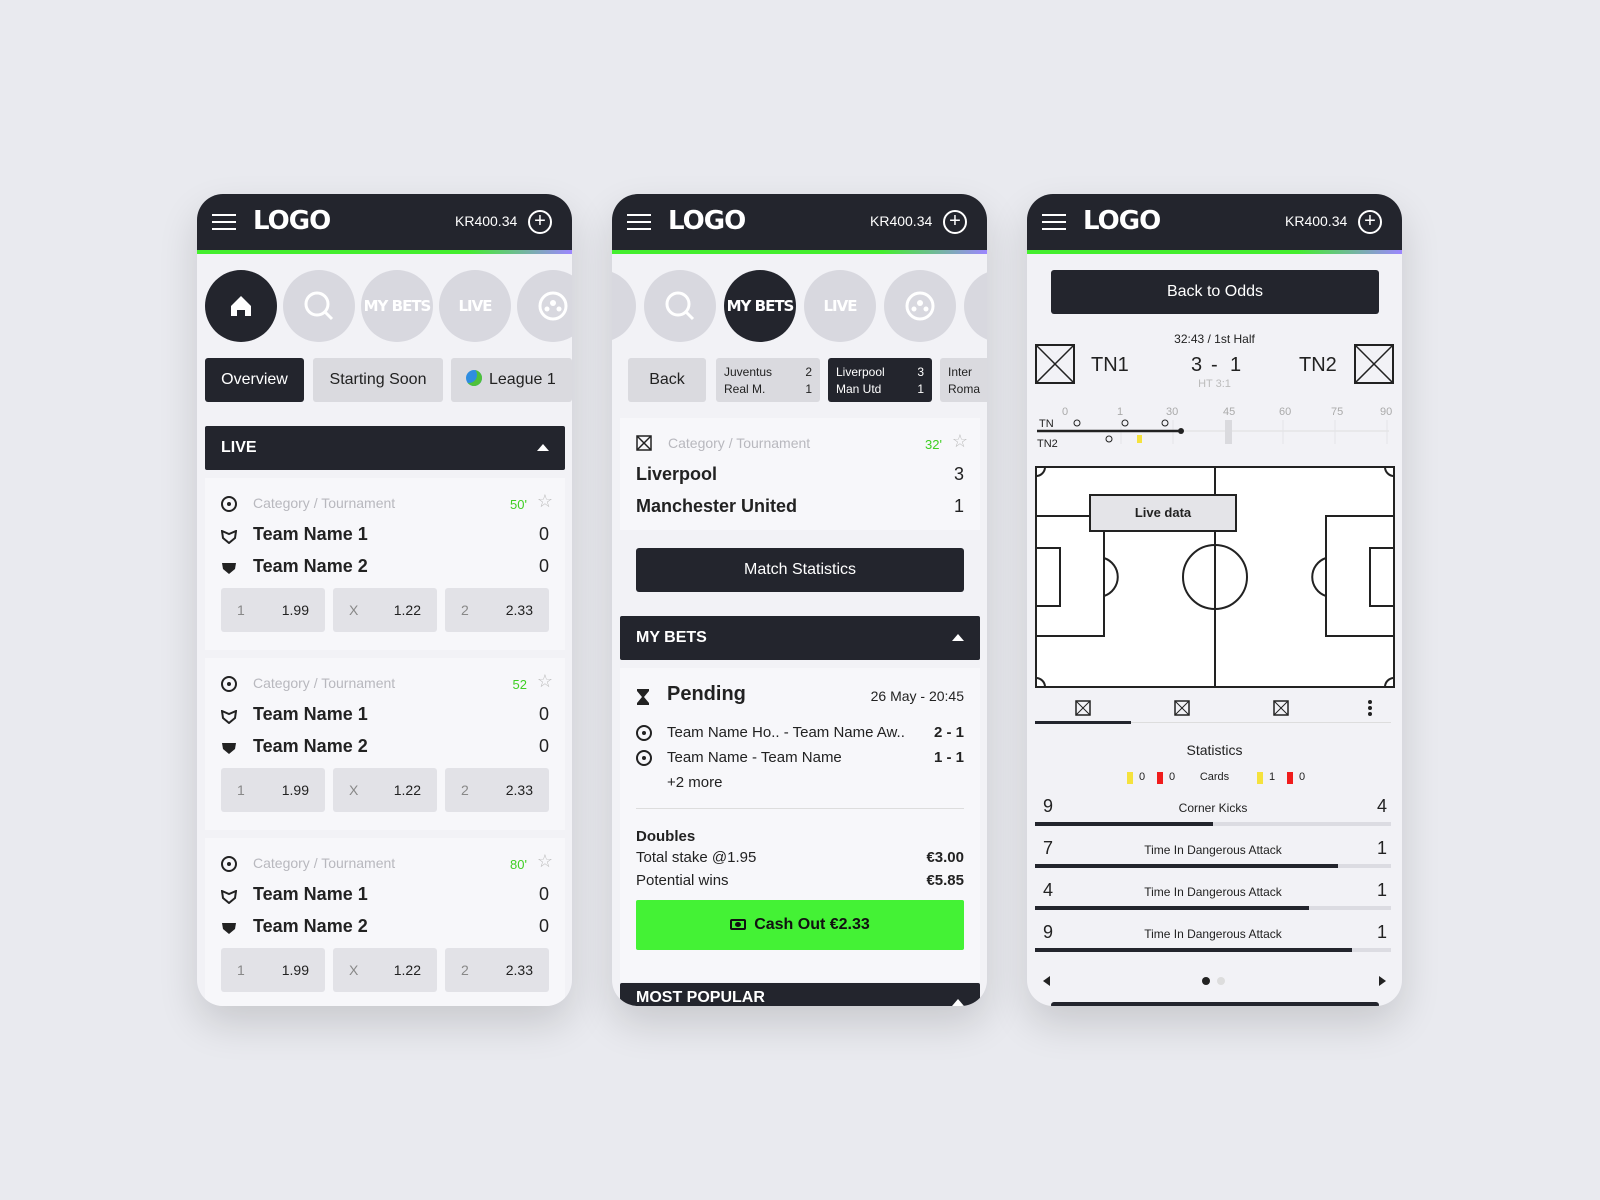 This screenshot has width=1600, height=1200. I want to click on match-minute: 52, so click(519, 684).